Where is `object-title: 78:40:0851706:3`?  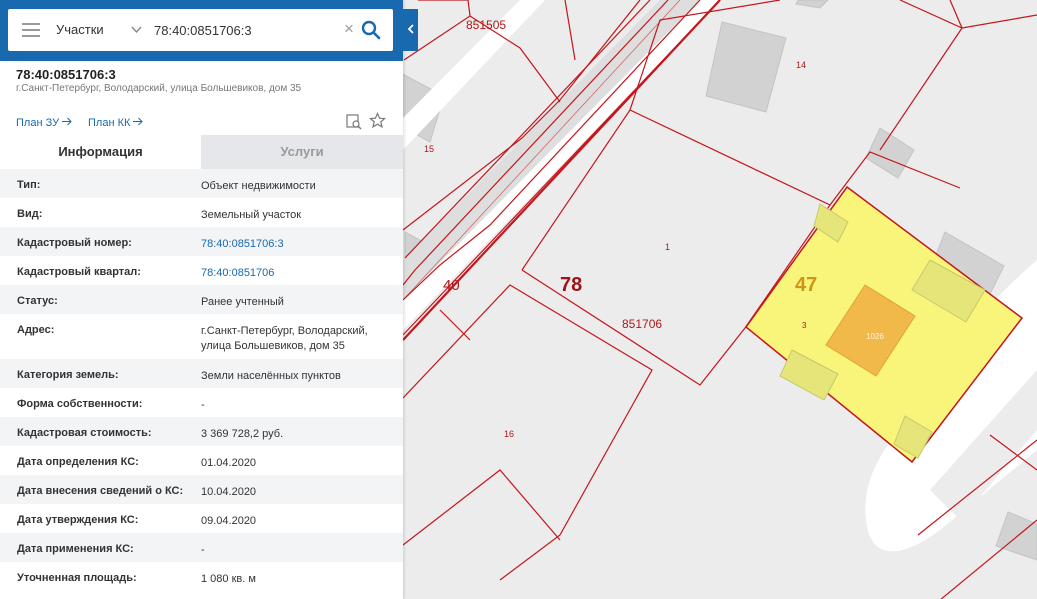 object-title: 78:40:0851706:3 is located at coordinates (66, 74).